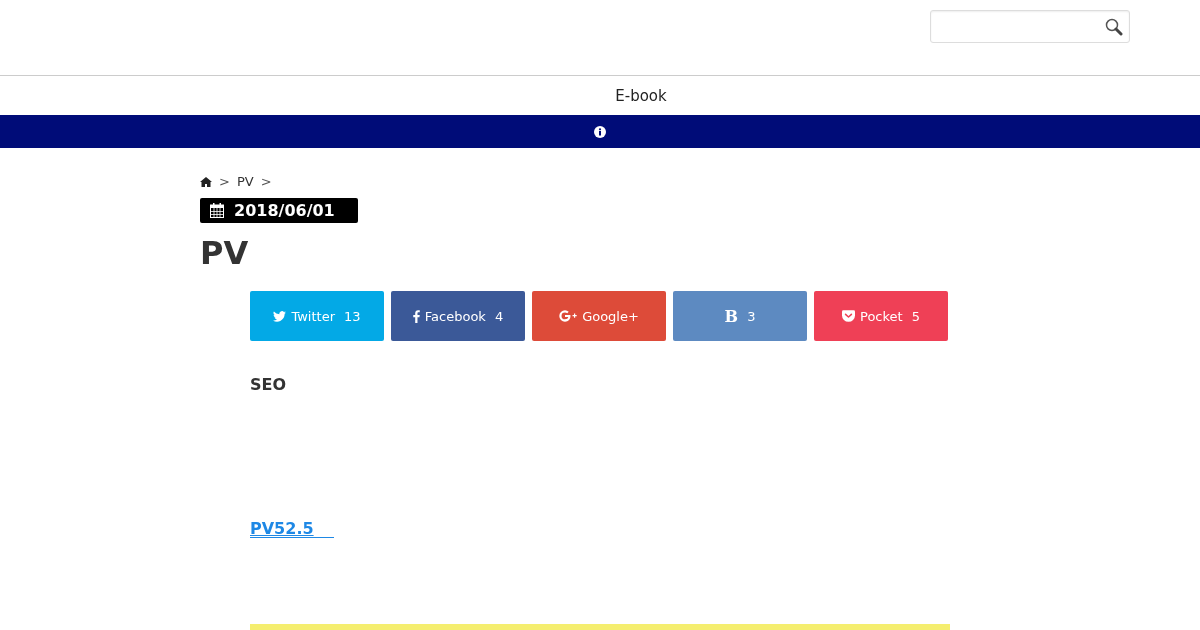  Describe the element at coordinates (458, 316) in the screenshot. I see `share-button: Facebook 4` at that location.